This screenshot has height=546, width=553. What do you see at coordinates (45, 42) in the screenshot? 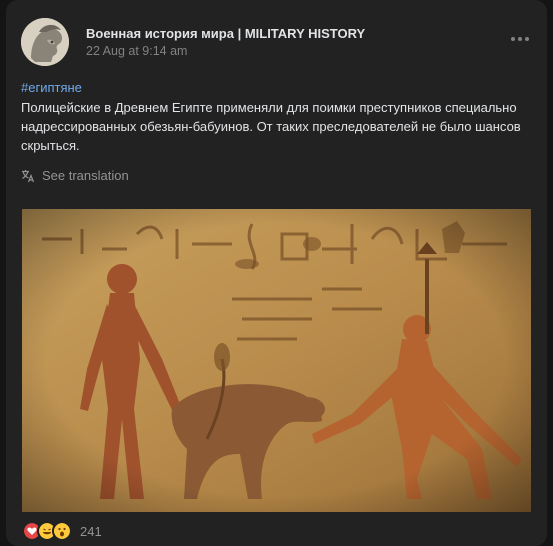
I see `community-avatar` at bounding box center [45, 42].